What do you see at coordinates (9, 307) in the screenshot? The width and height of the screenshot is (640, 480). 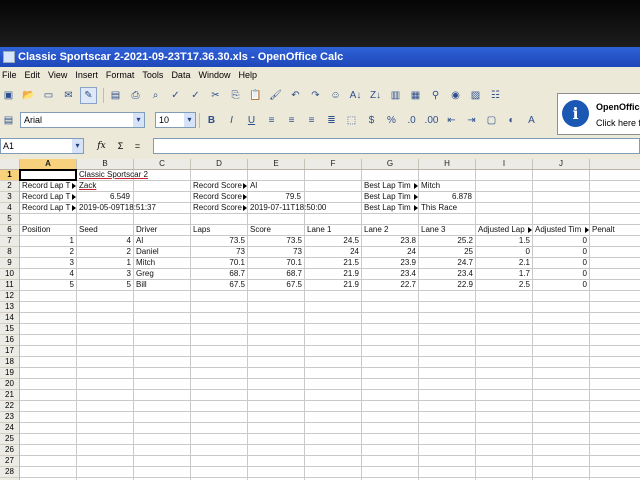 I see `row-header: 13` at bounding box center [9, 307].